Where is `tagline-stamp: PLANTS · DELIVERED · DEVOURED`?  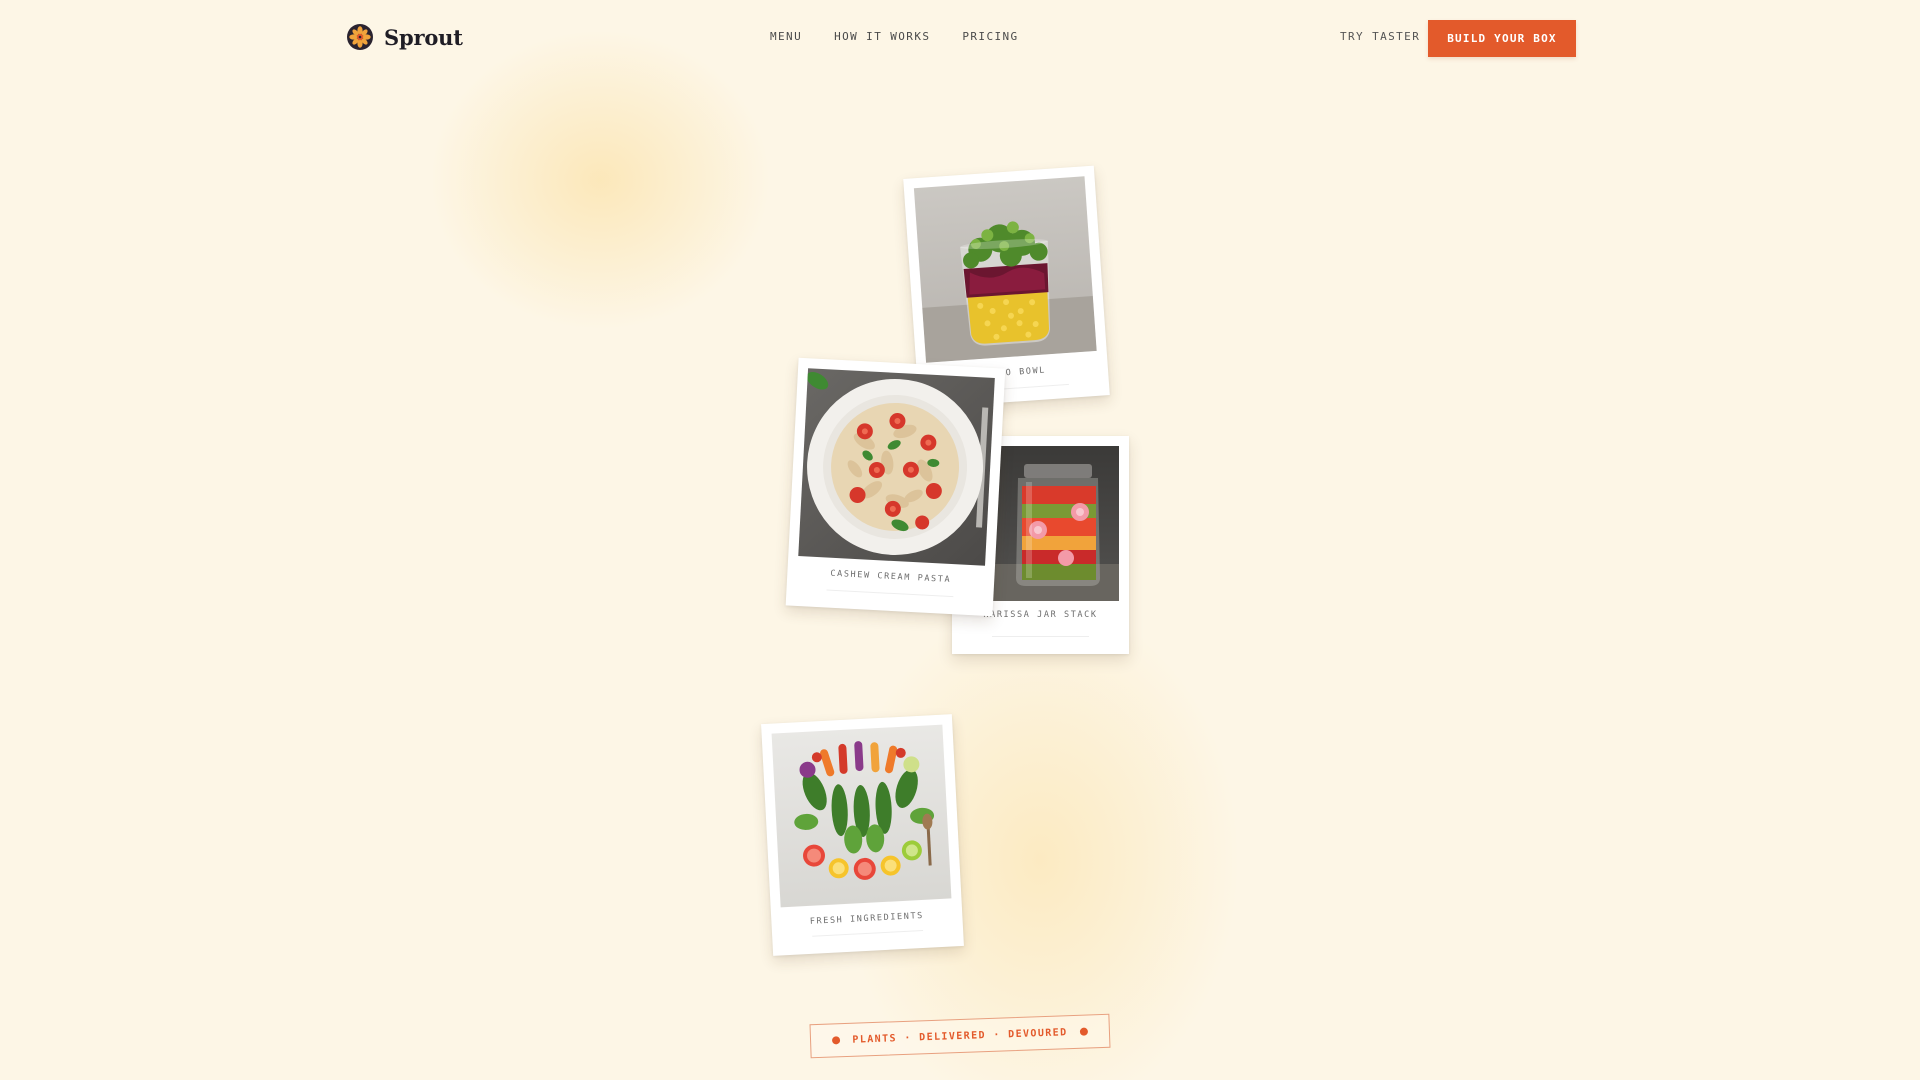 tagline-stamp: PLANTS · DELIVERED · DEVOURED is located at coordinates (960, 1036).